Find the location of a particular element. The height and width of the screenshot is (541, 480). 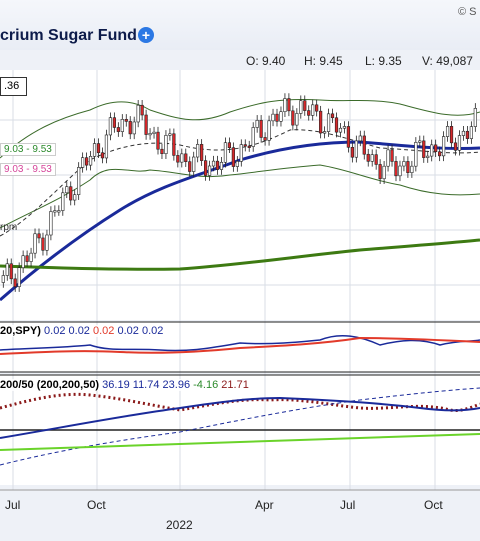

last-price-label: .36 is located at coordinates (13, 86).